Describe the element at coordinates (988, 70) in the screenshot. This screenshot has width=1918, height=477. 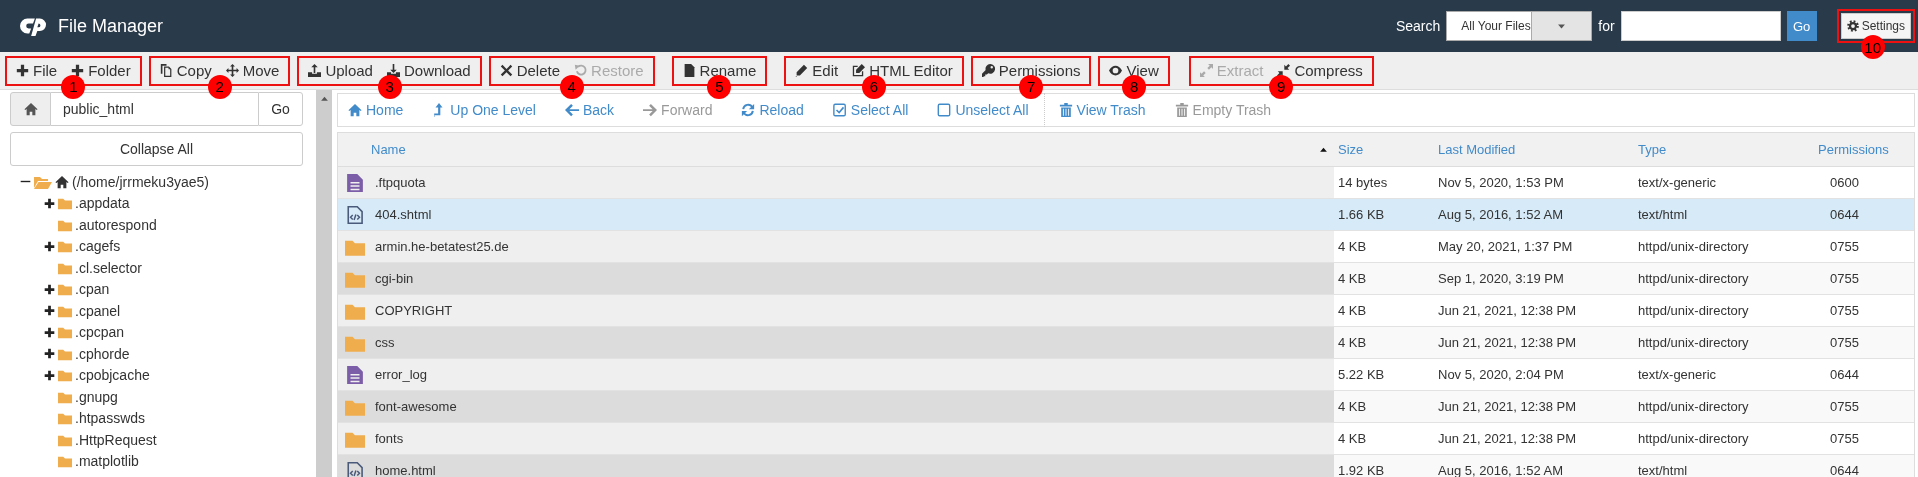
I see `key-icon` at that location.